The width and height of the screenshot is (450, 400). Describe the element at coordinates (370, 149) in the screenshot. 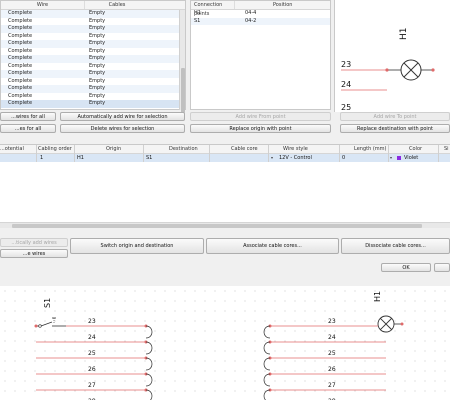

I see `col-length: Length (mm)` at that location.